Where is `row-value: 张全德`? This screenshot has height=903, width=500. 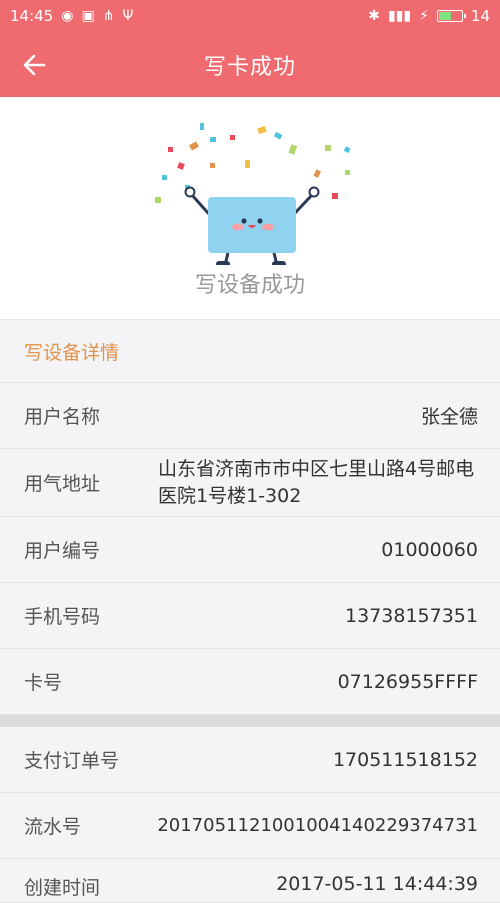 row-value: 张全德 is located at coordinates (449, 417).